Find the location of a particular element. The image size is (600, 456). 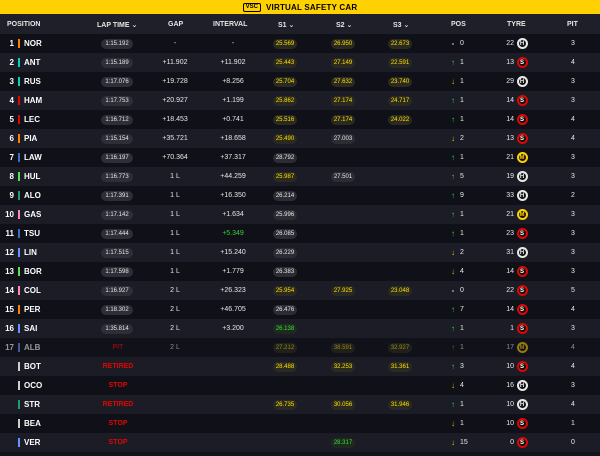

sector-s3-cell is located at coordinates (400, 271).